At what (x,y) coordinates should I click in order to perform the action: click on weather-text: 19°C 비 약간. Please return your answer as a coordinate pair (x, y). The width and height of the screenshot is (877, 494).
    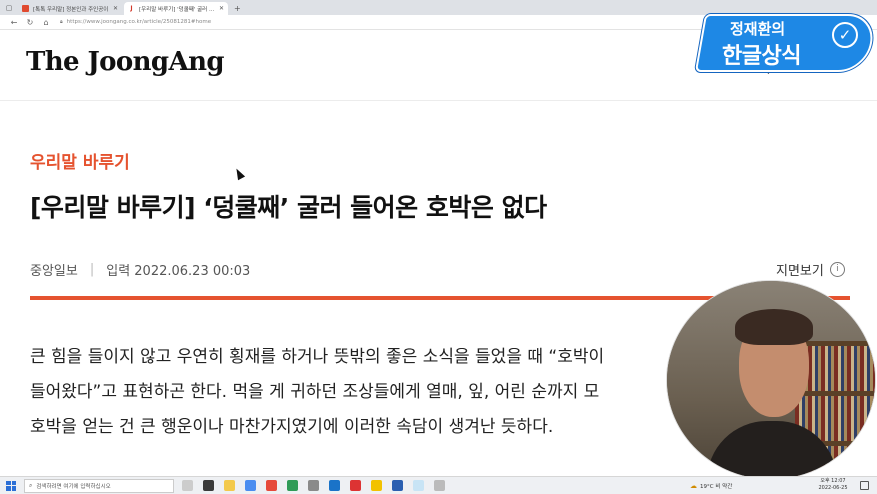
    Looking at the image, I should click on (716, 486).